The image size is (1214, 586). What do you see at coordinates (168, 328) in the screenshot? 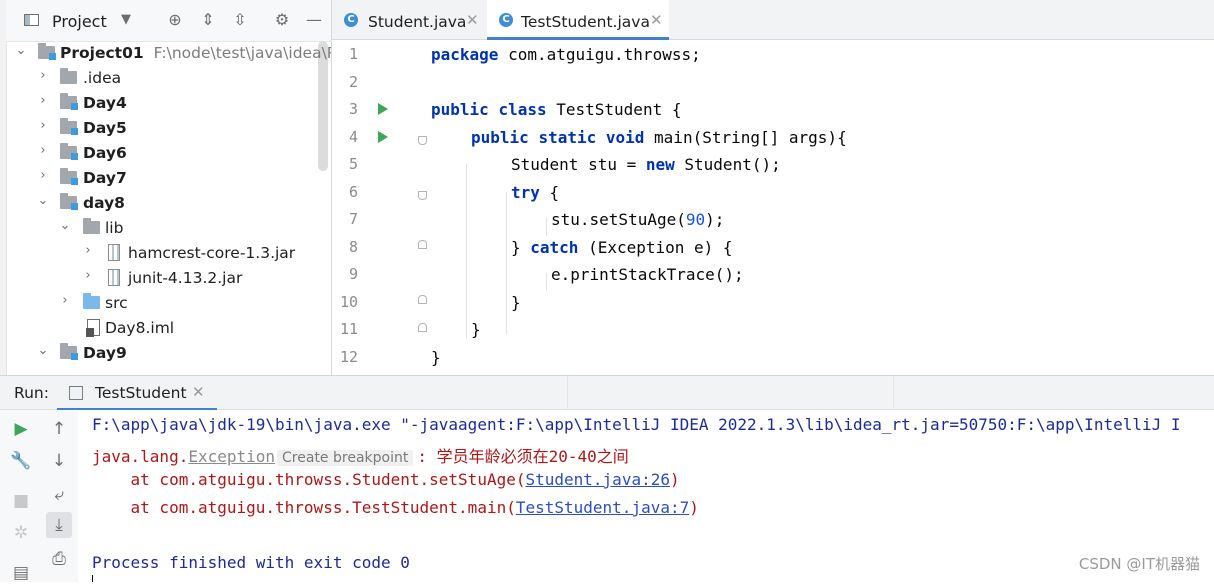
I see `tree-item-day8-iml: Day8.iml` at bounding box center [168, 328].